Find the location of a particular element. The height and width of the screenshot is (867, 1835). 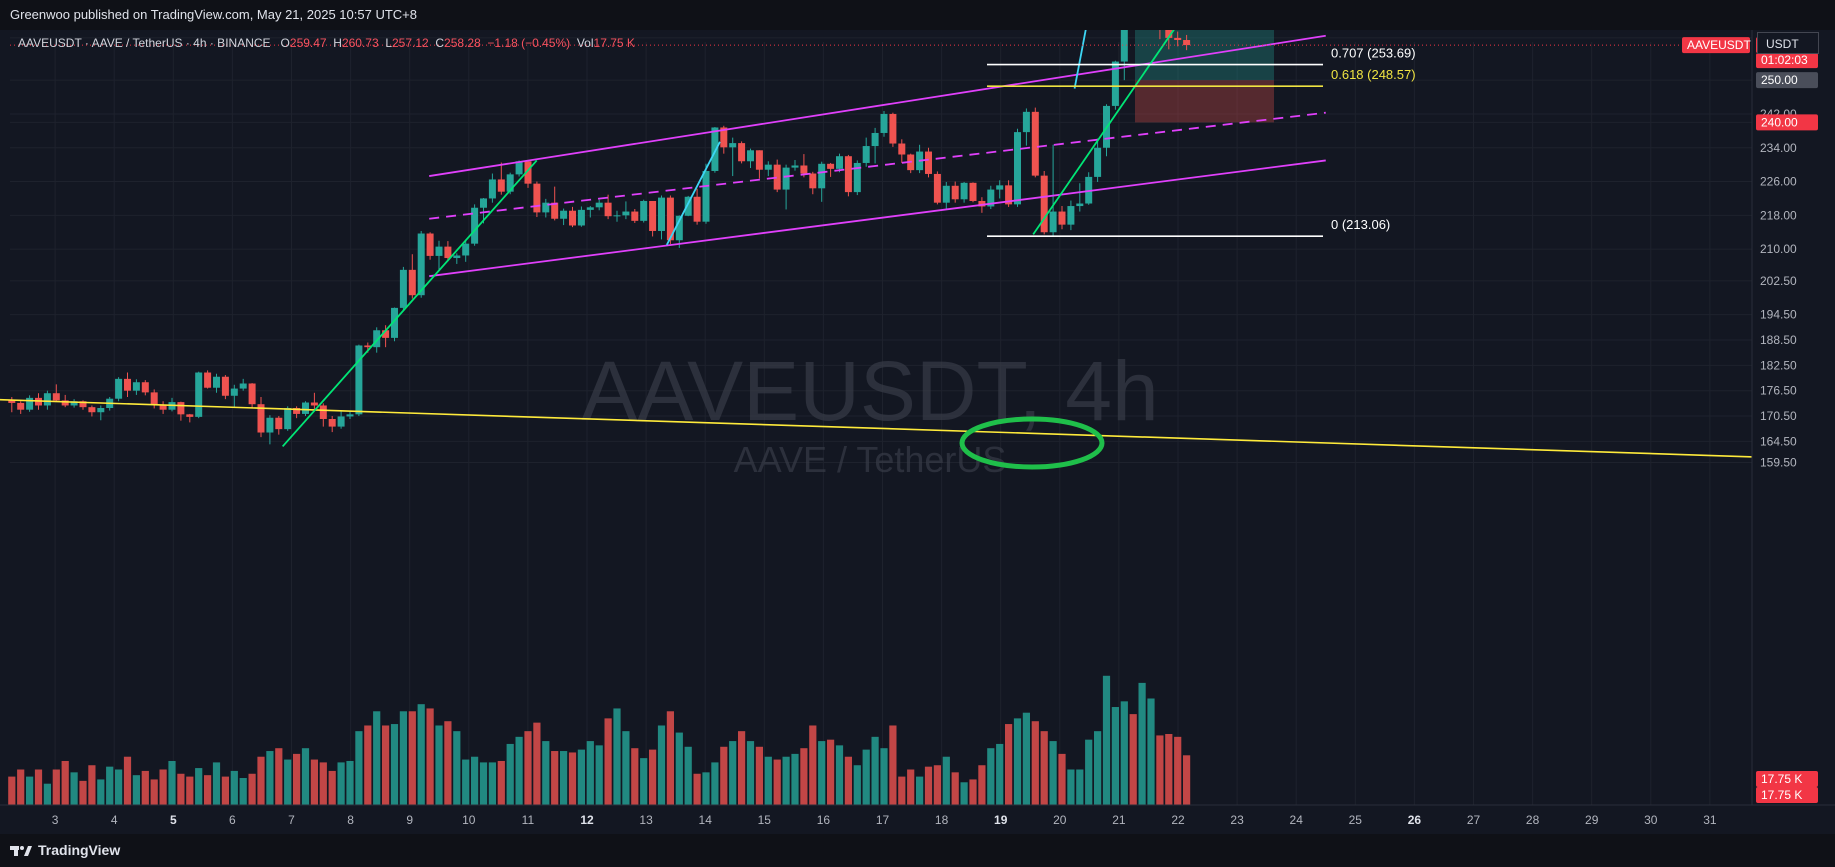

tradingview-logo-icon is located at coordinates (21, 850).